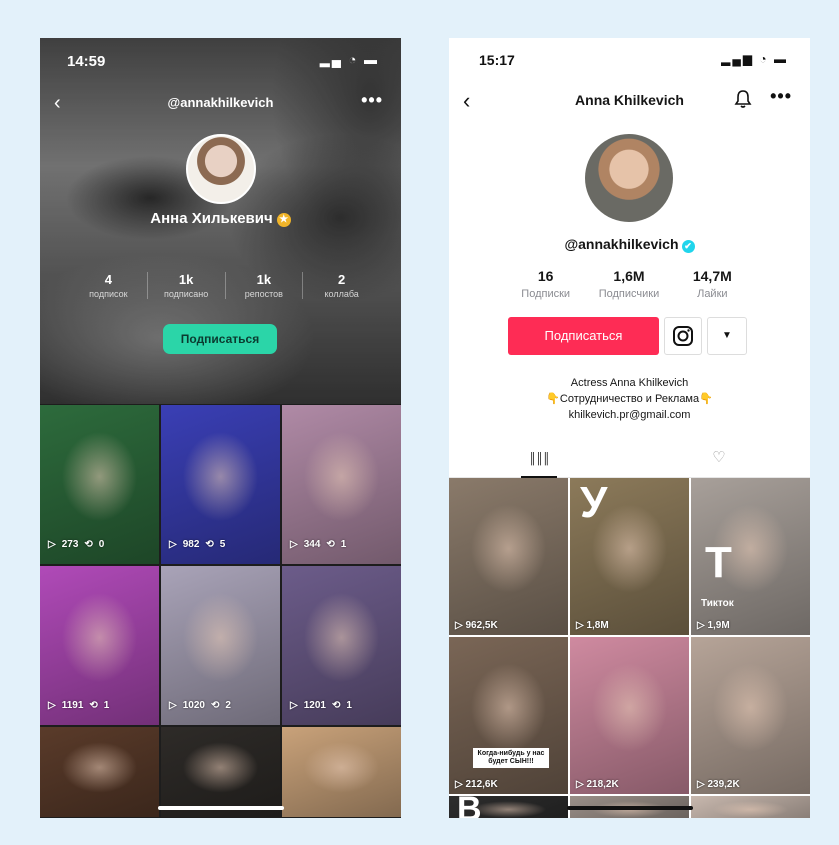 Image resolution: width=839 pixels, height=845 pixels. I want to click on video-thumbnail: ▷ 1201 ⟲ 1, so click(341, 645).